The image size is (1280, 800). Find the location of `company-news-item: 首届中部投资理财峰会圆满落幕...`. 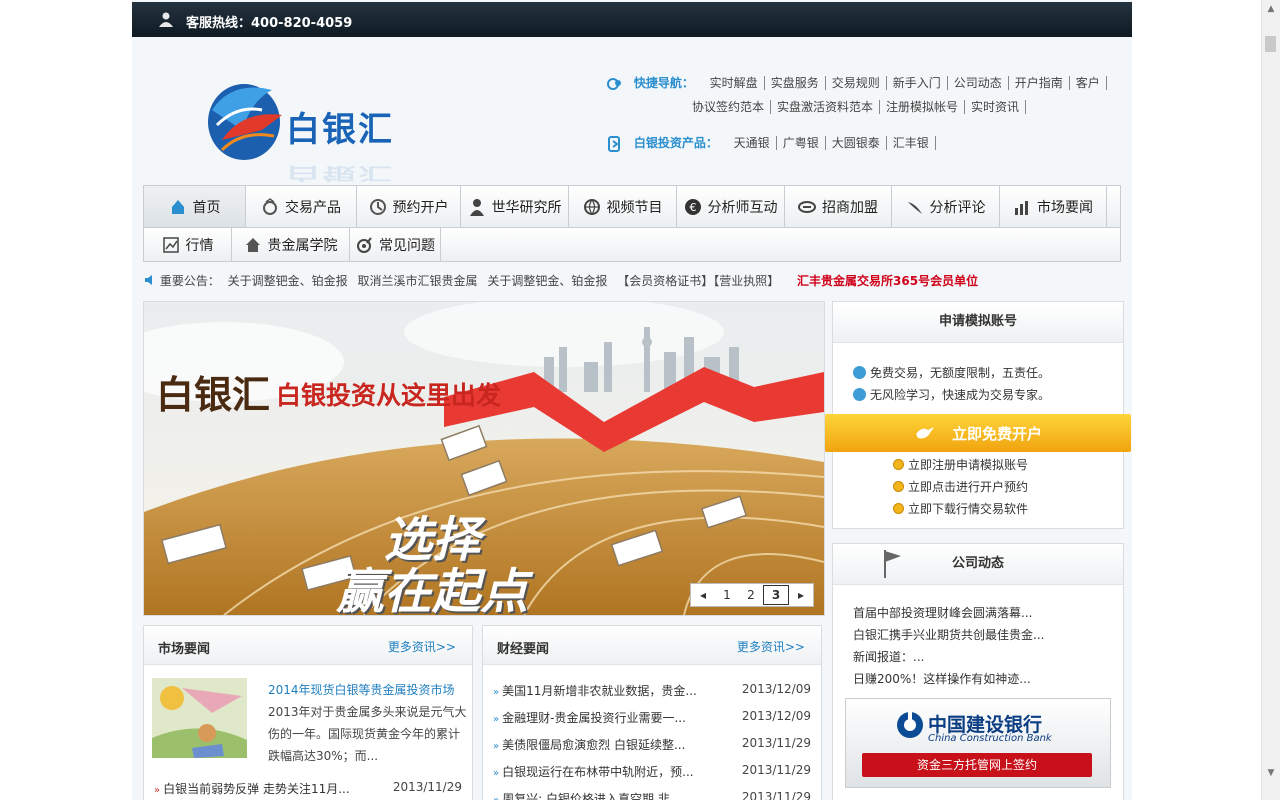

company-news-item: 首届中部投资理财峰会圆满落幕... is located at coordinates (942, 612).